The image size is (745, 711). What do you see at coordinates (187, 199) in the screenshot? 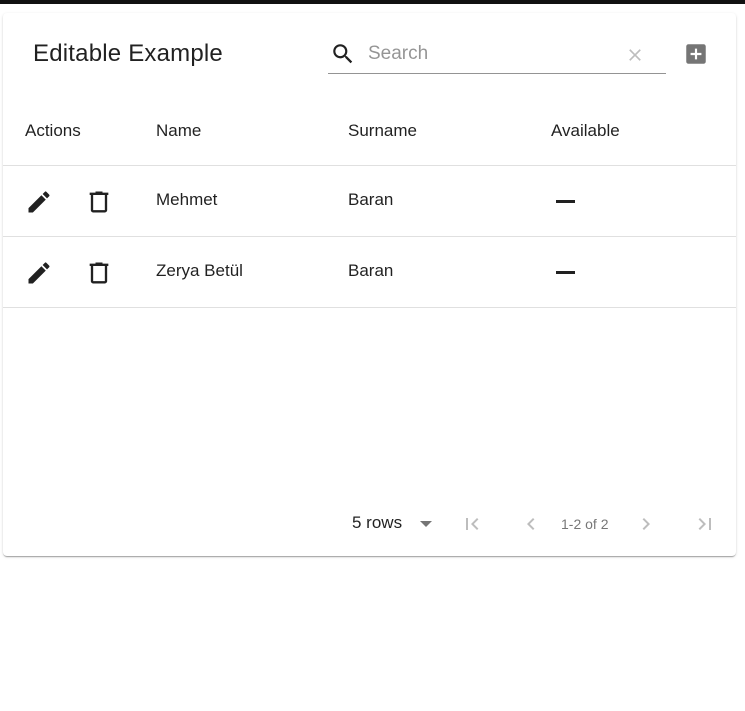
I see `cell-name: Mehmet` at bounding box center [187, 199].